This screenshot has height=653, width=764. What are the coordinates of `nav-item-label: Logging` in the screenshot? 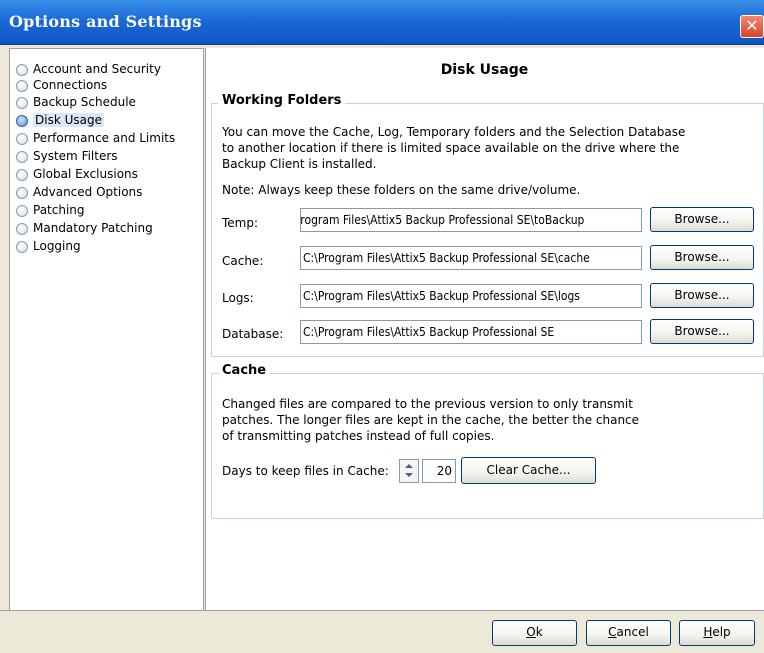 It's located at (57, 246).